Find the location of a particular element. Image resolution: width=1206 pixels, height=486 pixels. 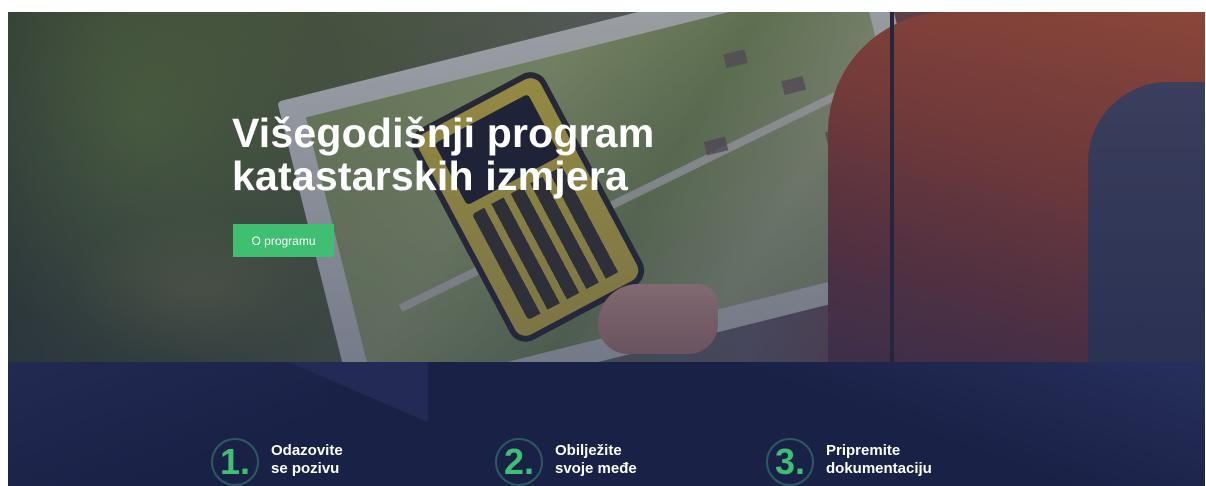

step-label: Odazovite se pozivu is located at coordinates (307, 459).